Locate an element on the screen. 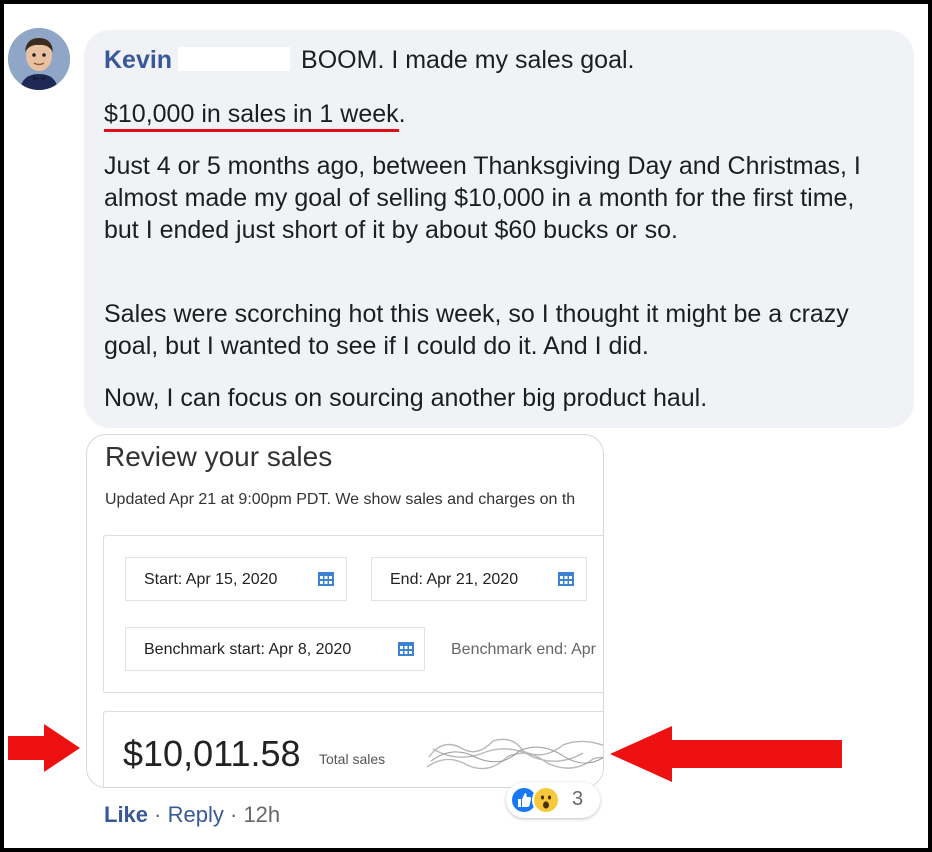  highlighted-sales-text: $10,000 in sales in 1 week is located at coordinates (251, 116).